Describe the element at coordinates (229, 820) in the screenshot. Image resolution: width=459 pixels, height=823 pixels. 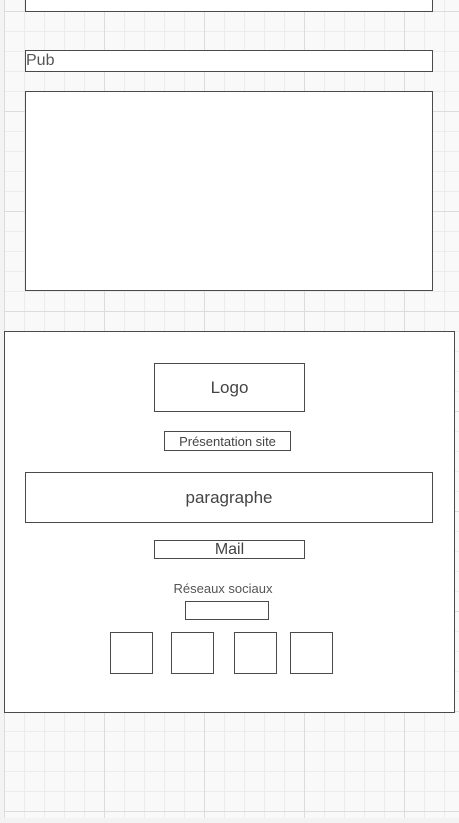
I see `canvas-edge` at that location.